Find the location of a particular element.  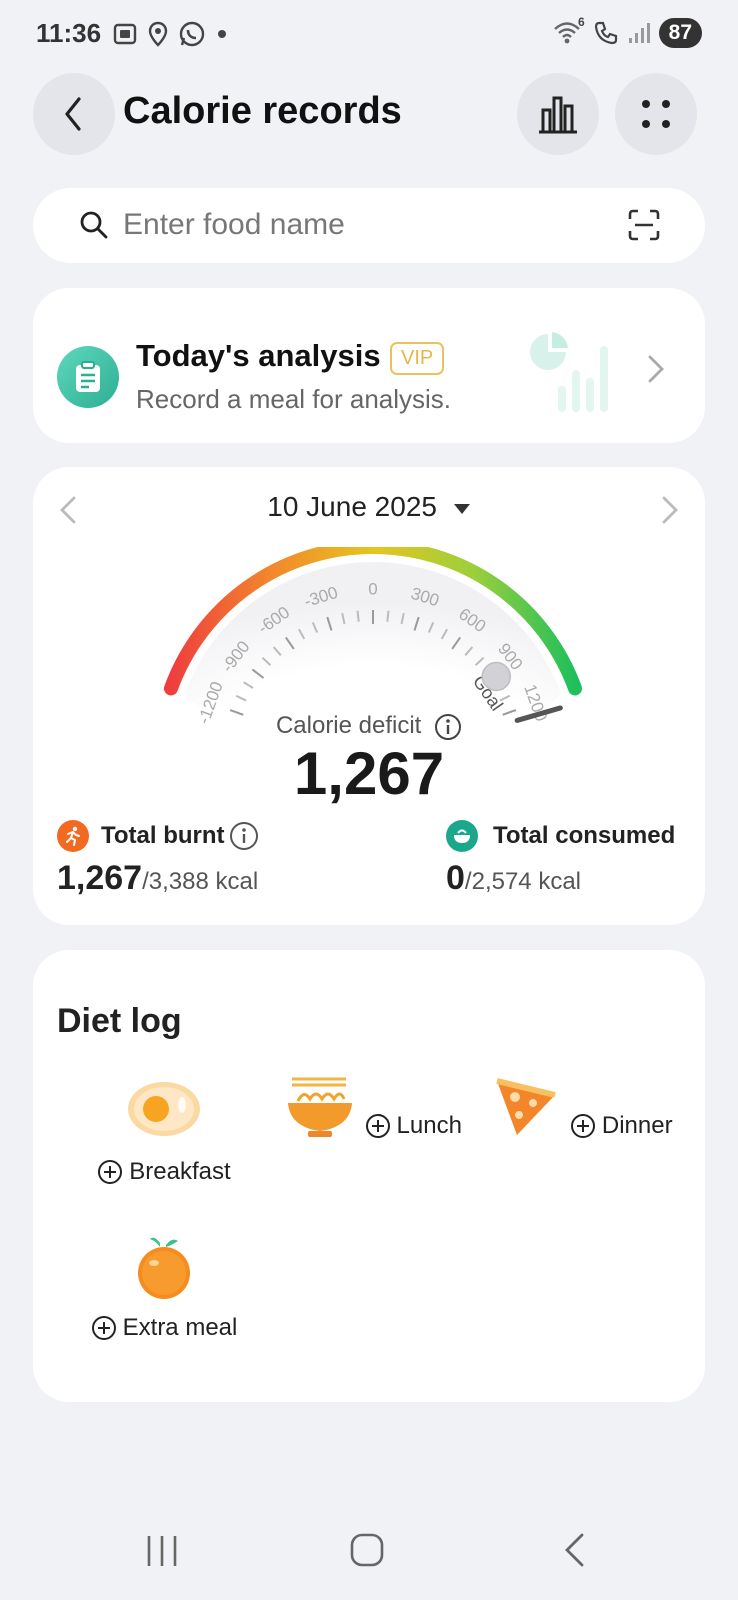

meal-label: Dinner is located at coordinates (621, 1126).